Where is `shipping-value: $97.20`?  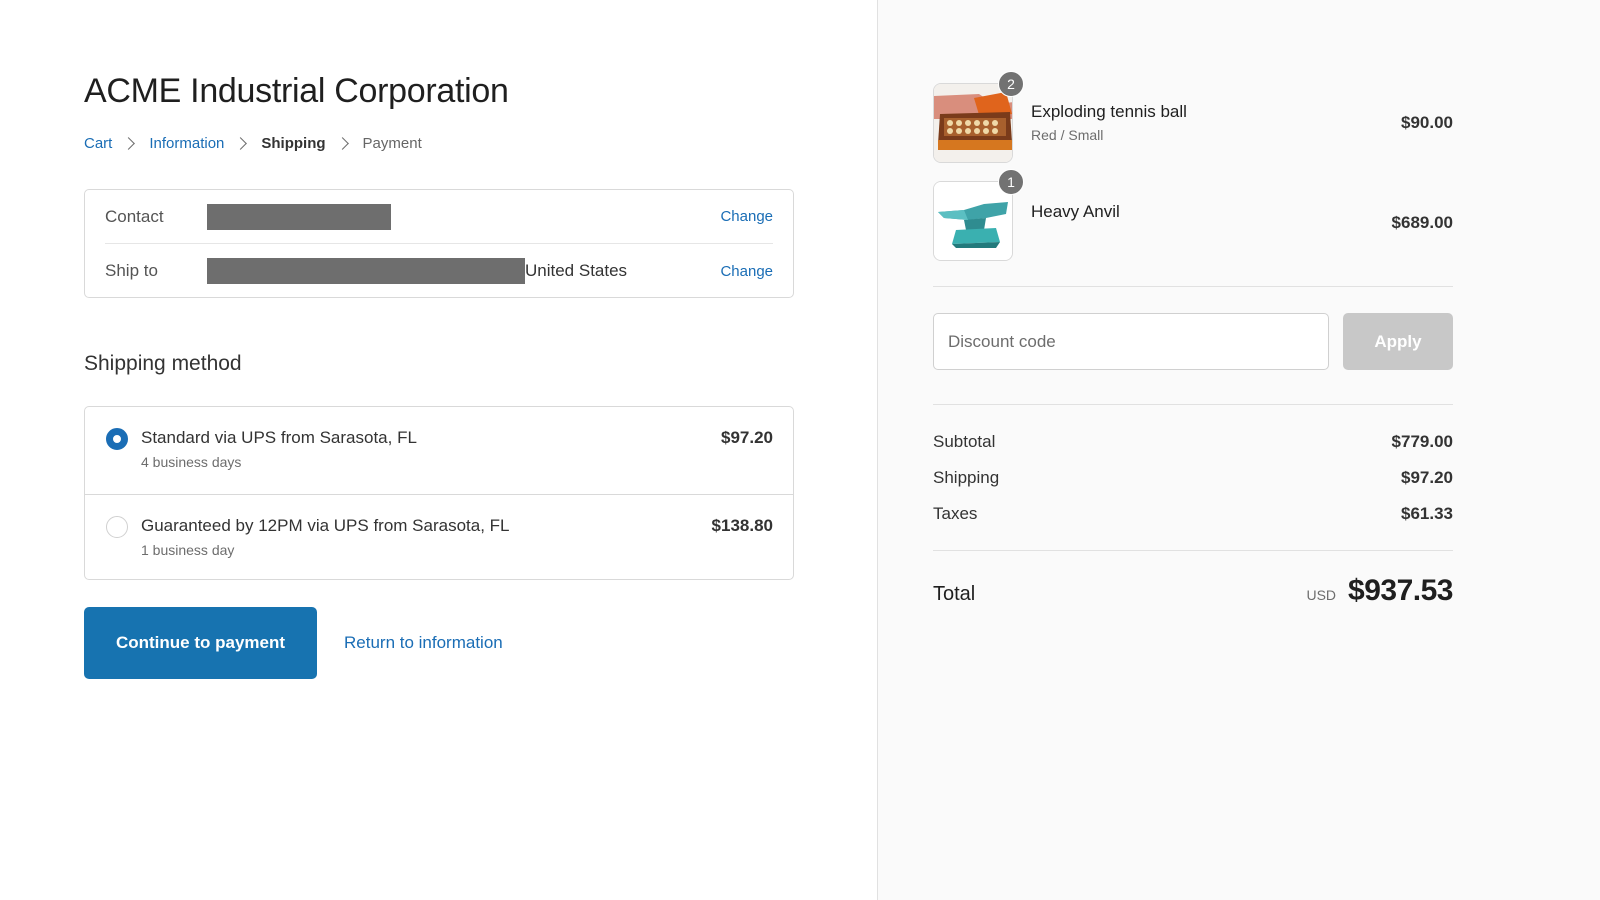
shipping-value: $97.20 is located at coordinates (1427, 477).